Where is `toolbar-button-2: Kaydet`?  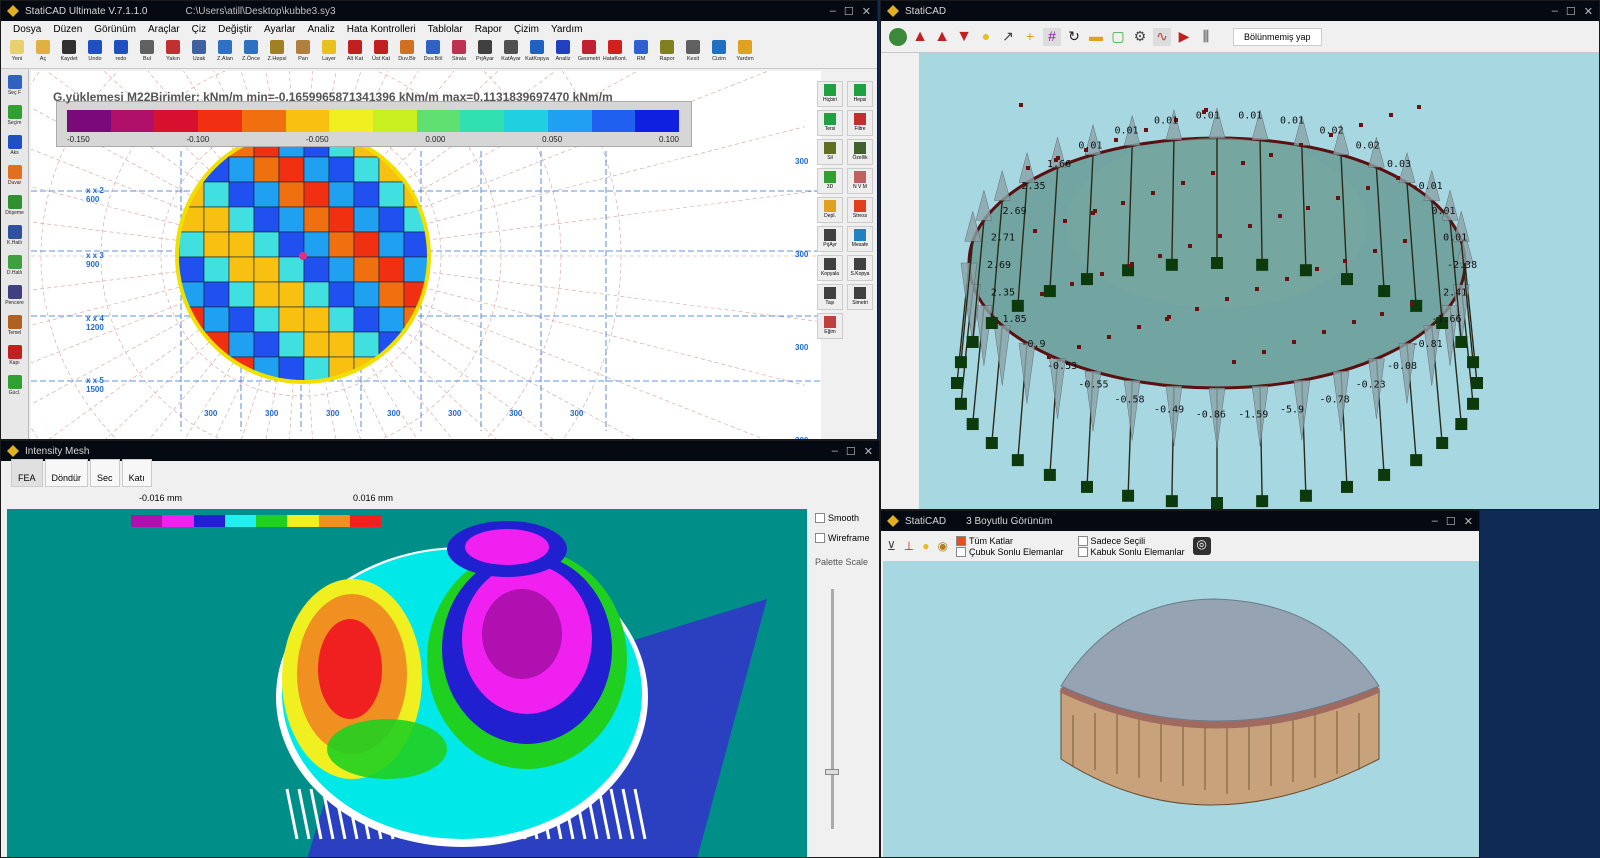
toolbar-button-2: Kaydet is located at coordinates (69, 53).